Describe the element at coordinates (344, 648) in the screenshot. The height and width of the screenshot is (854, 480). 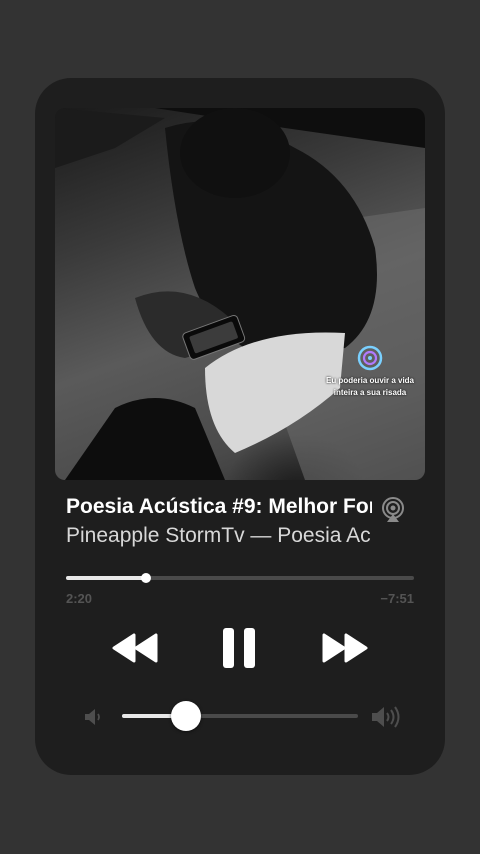
I see `fast-forward-icon` at that location.